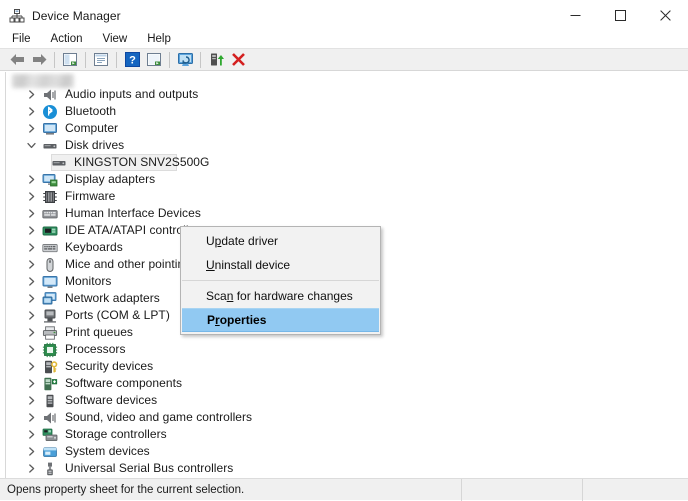  I want to click on context-menu-item-scan-for-hardware-changes: Scan for hardware changes, so click(280, 296).